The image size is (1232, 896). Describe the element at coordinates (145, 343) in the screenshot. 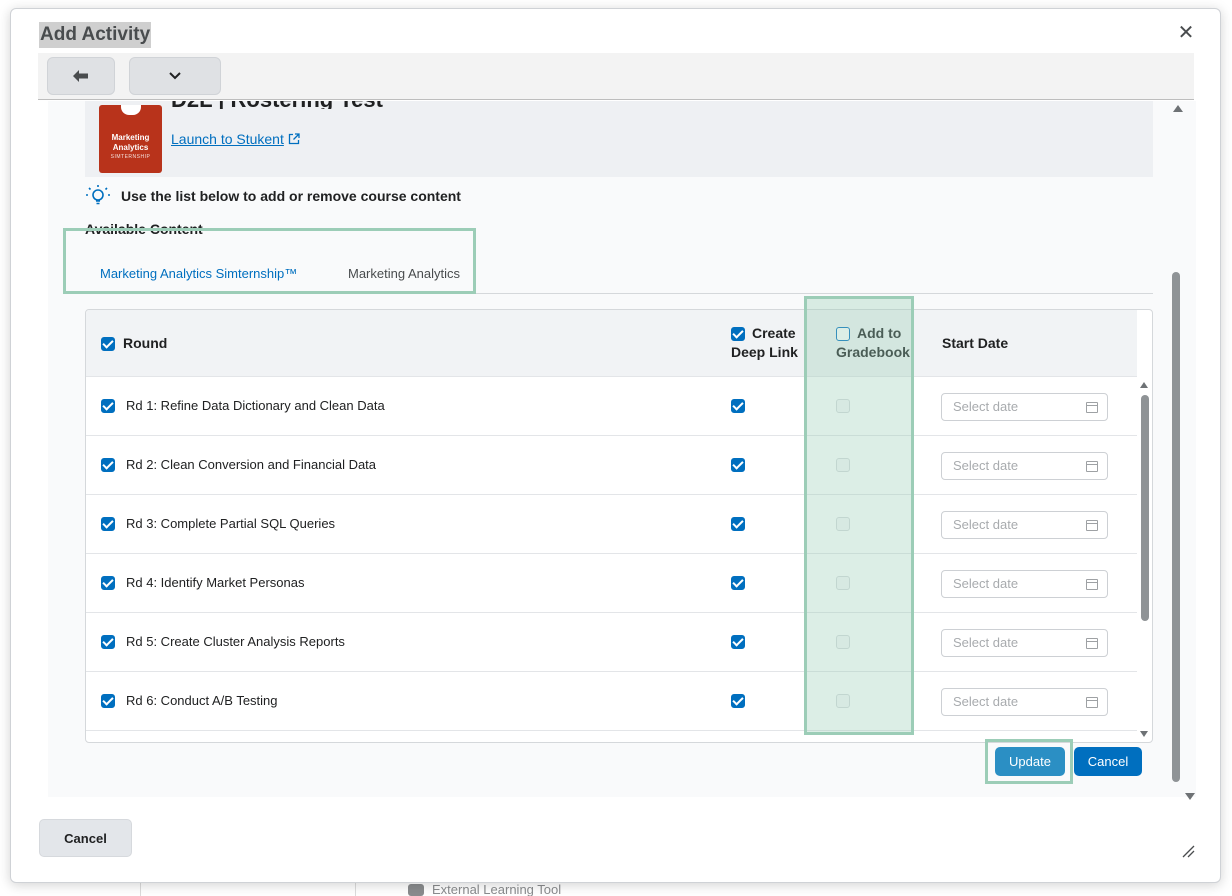

I see `round-header-label: Round` at that location.